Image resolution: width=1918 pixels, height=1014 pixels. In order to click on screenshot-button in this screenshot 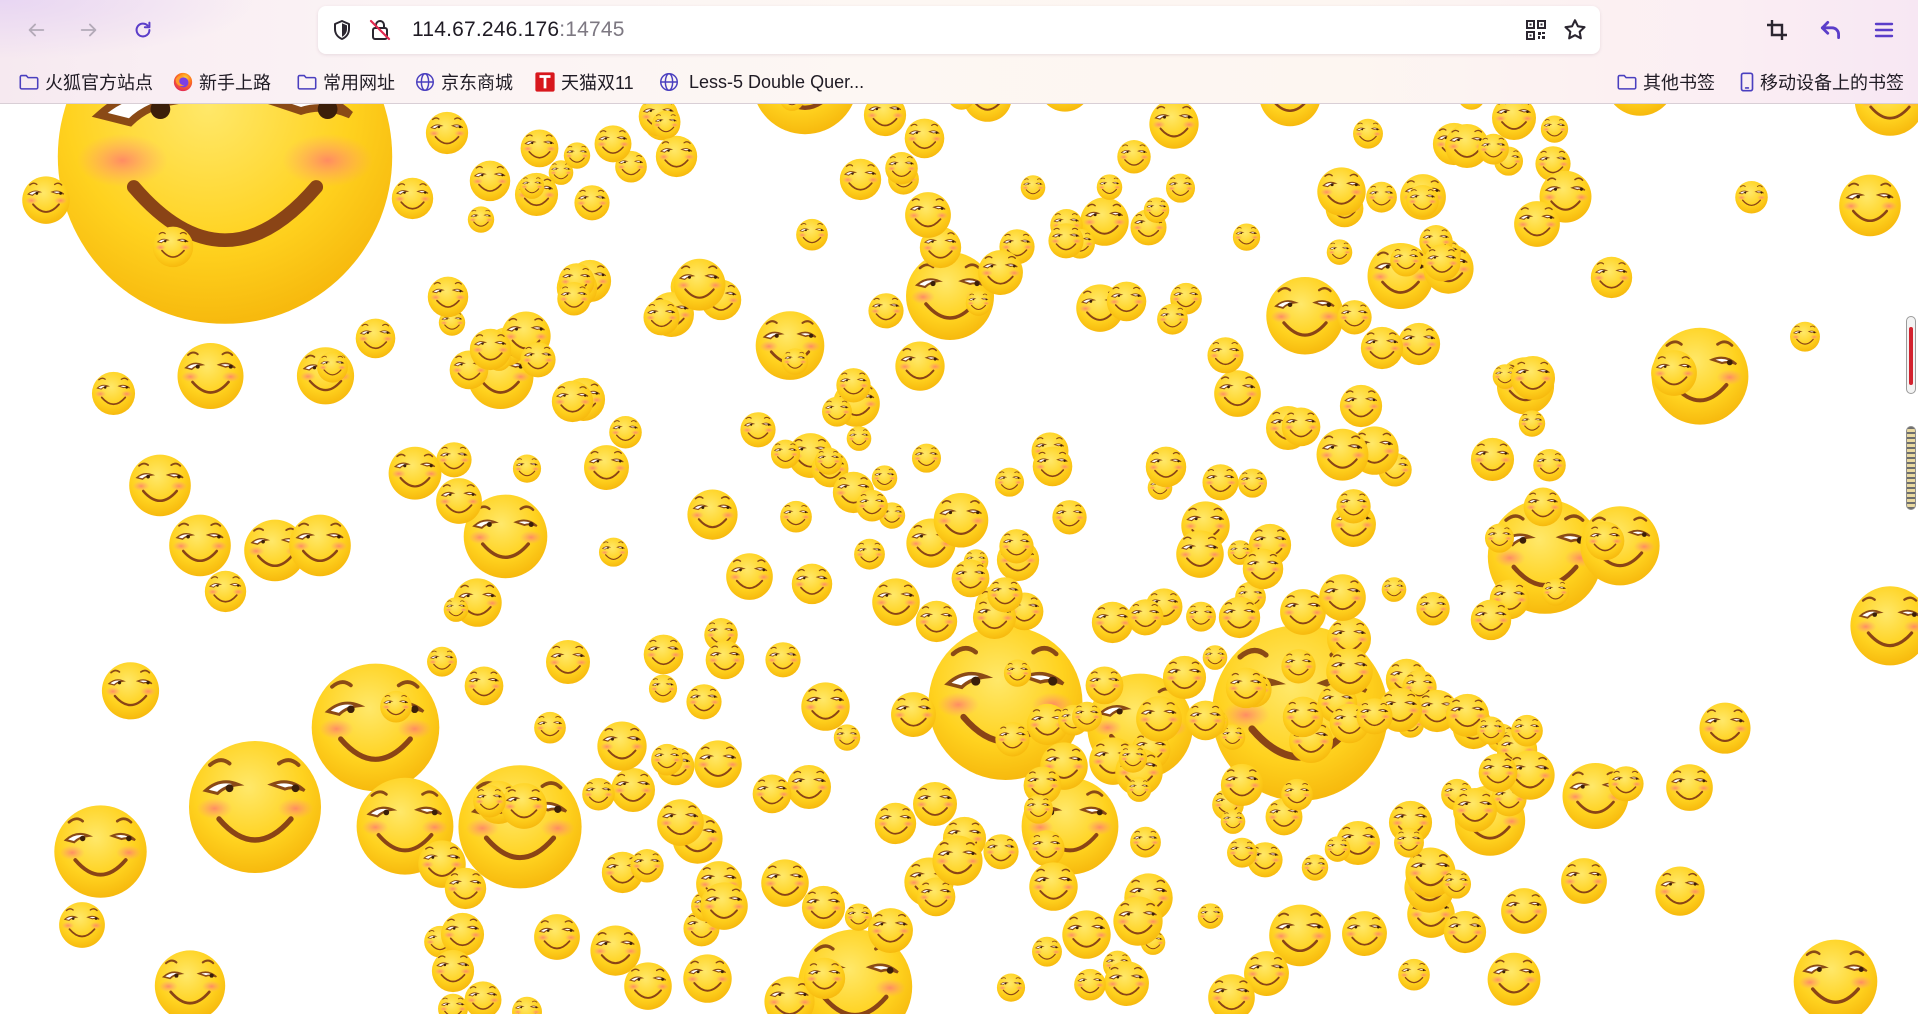, I will do `click(1777, 30)`.